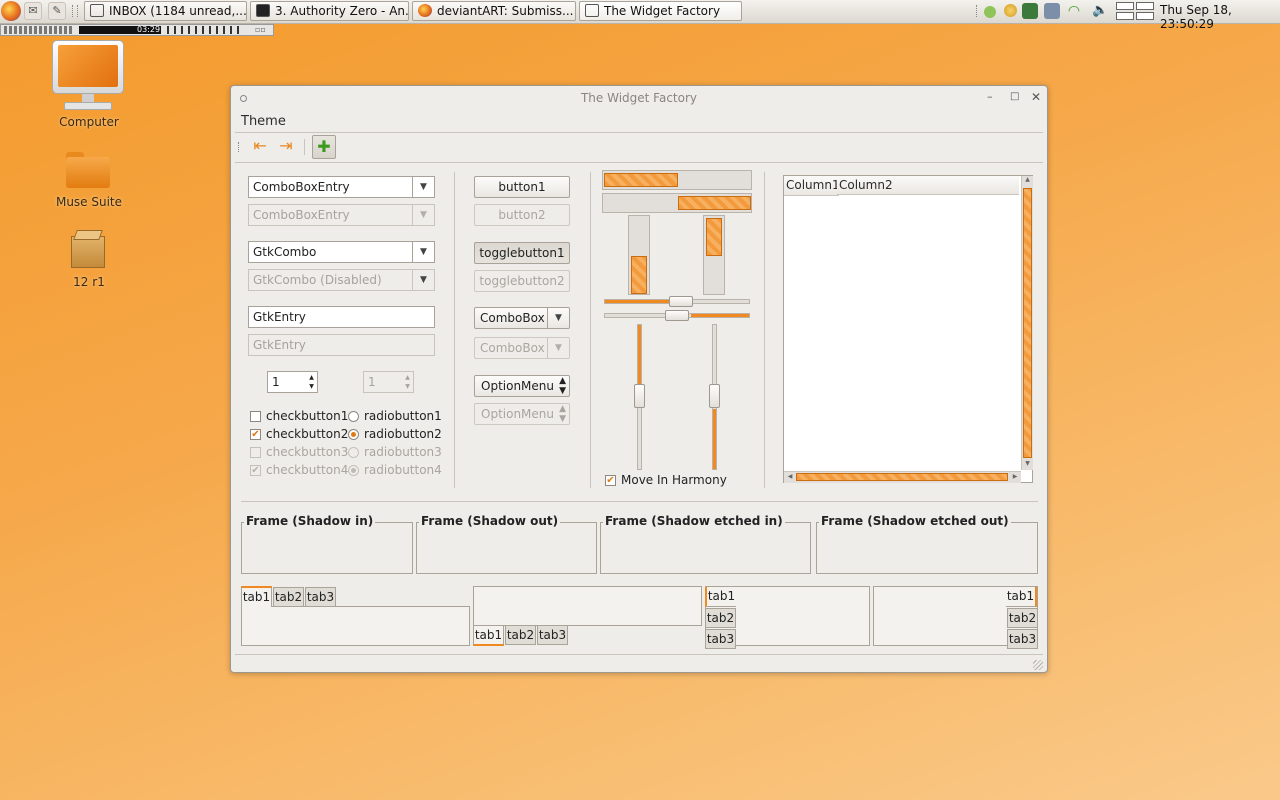 The width and height of the screenshot is (1280, 800). What do you see at coordinates (288, 597) in the screenshot?
I see `notebook-top-tab2: tab2` at bounding box center [288, 597].